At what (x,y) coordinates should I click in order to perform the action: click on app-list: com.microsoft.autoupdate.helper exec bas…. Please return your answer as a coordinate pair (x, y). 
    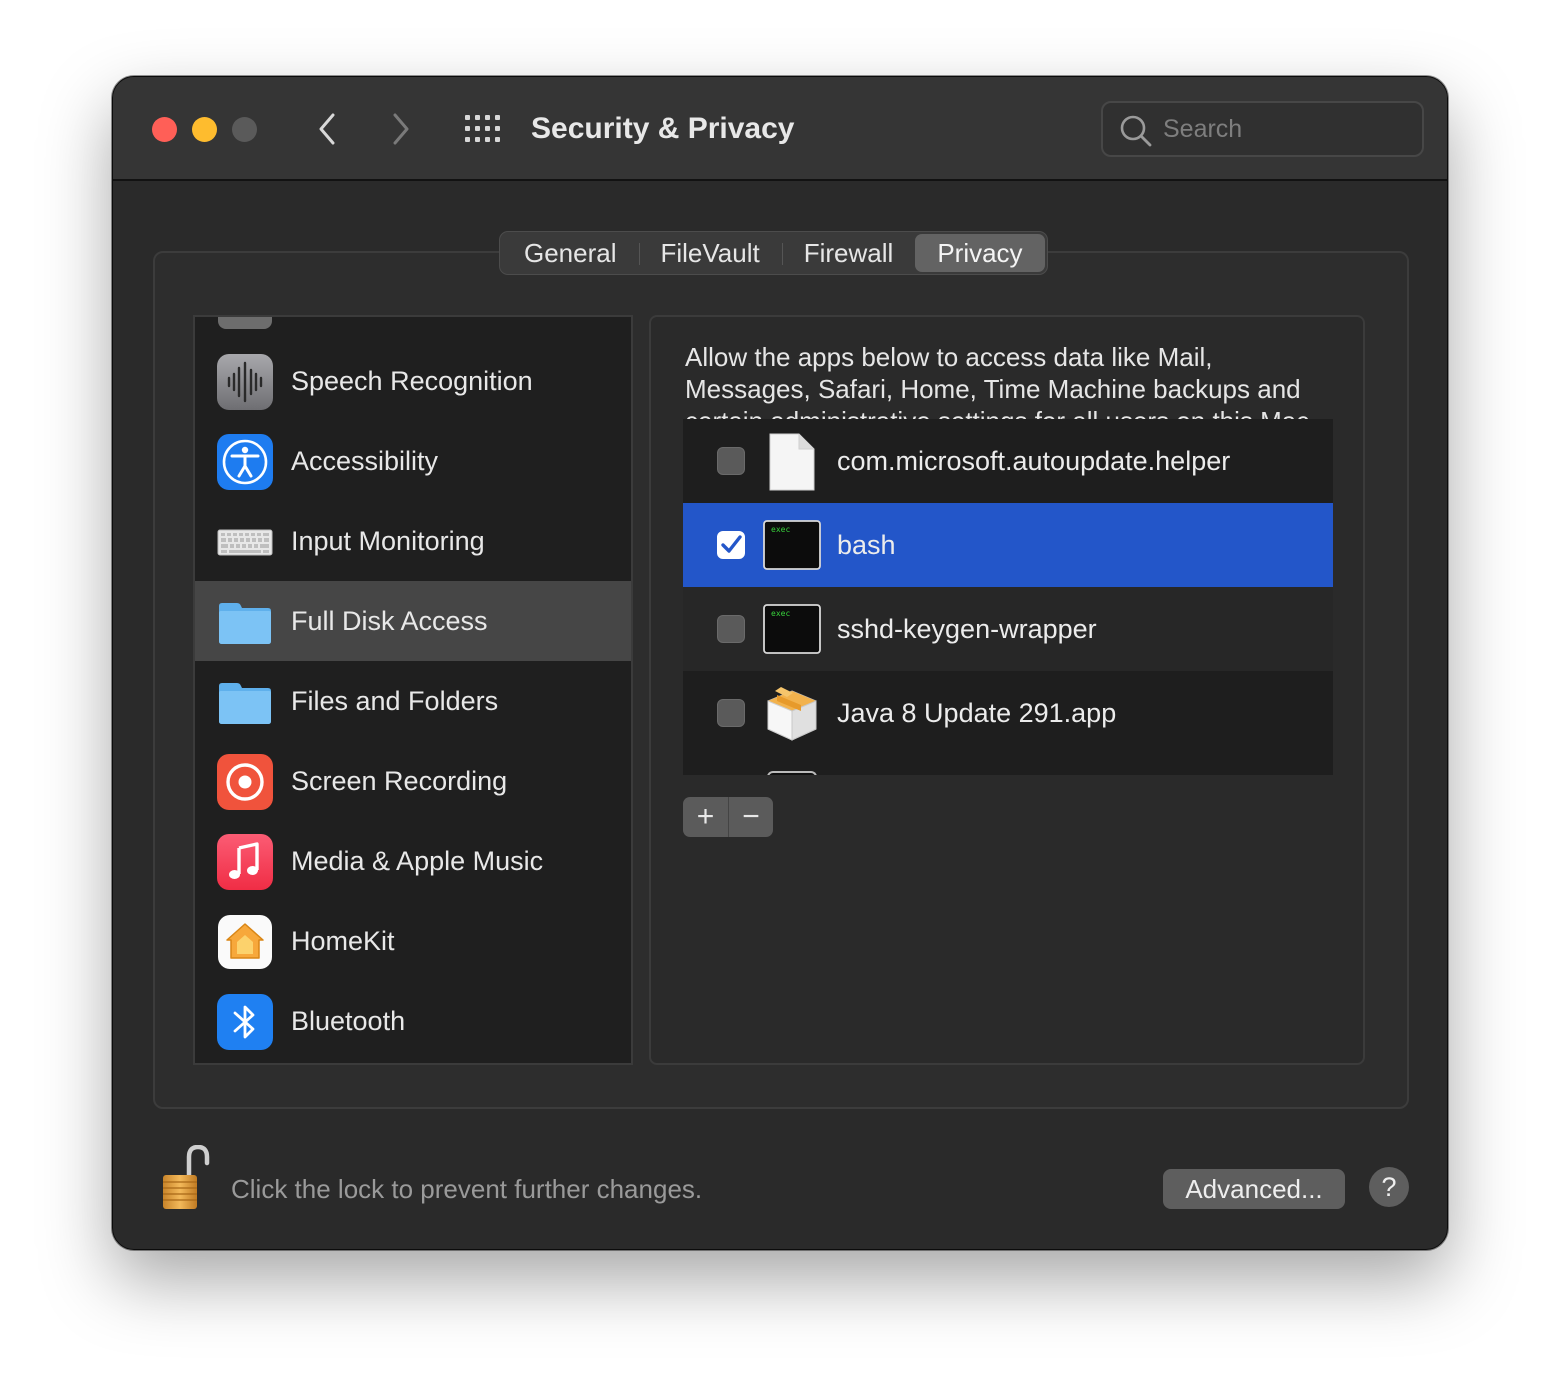
    Looking at the image, I should click on (1008, 597).